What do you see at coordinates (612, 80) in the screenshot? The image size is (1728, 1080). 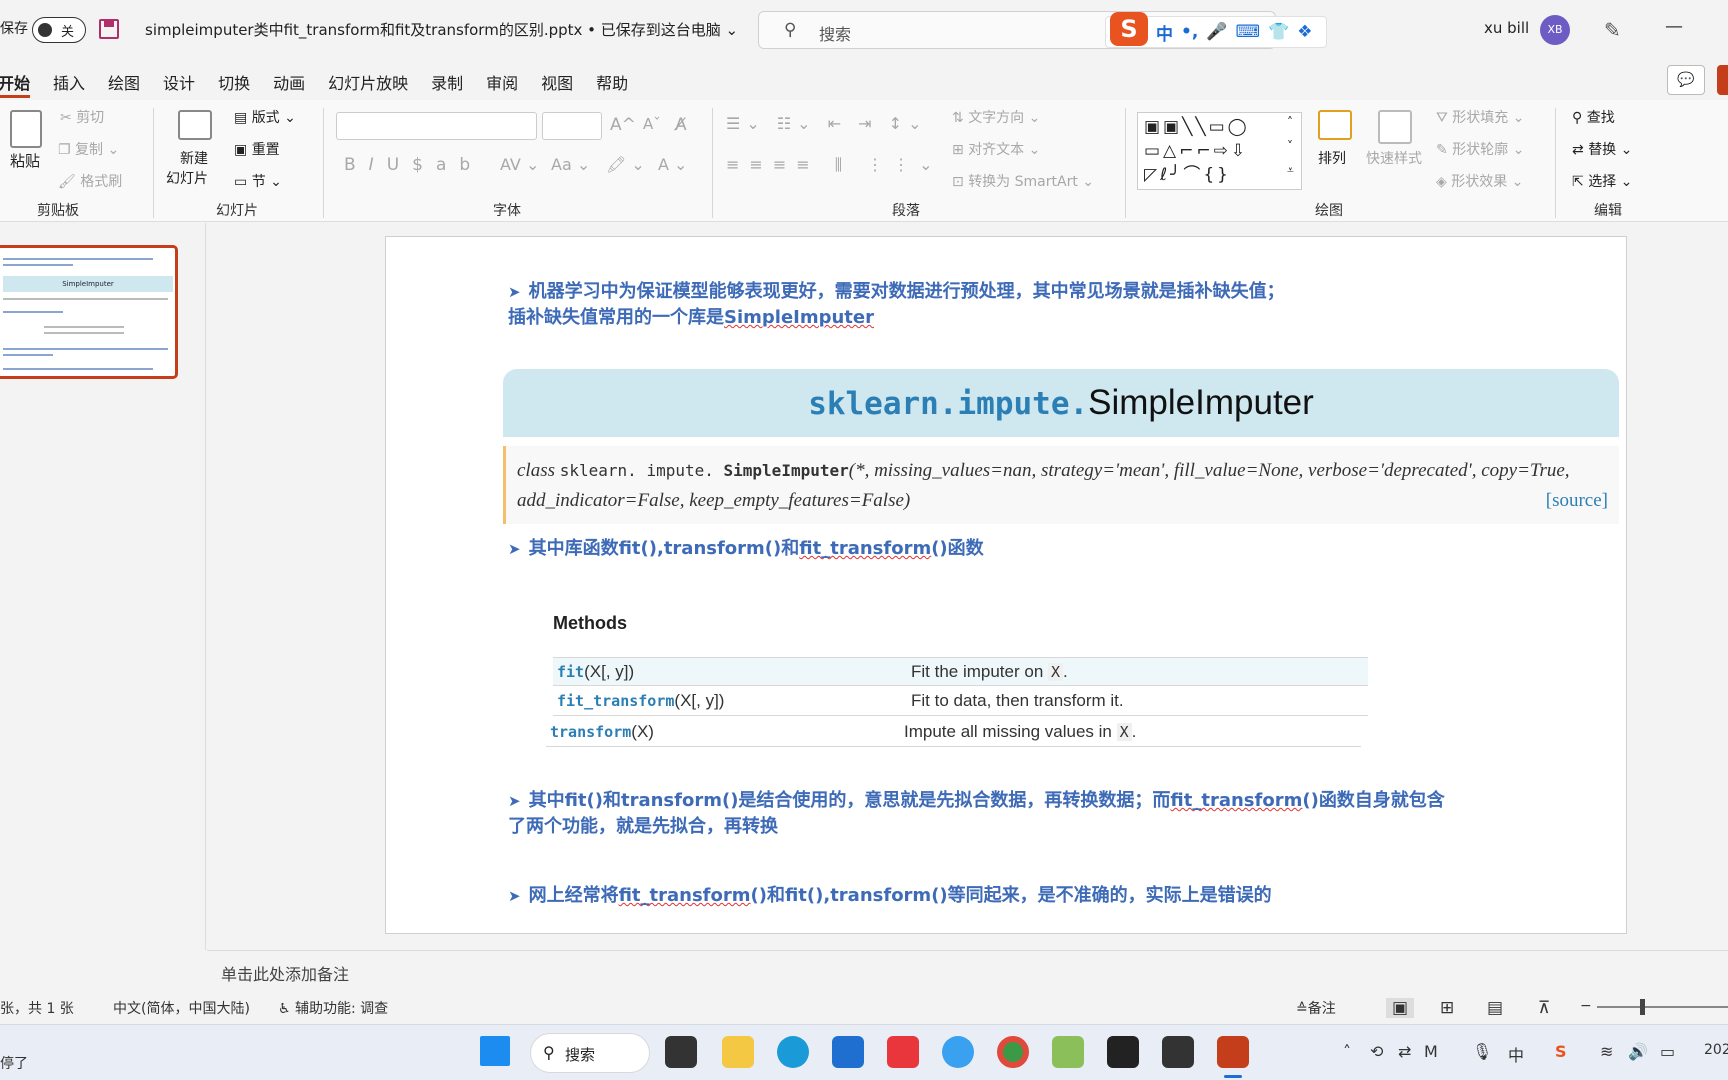 I see `tab-help: 帮助` at bounding box center [612, 80].